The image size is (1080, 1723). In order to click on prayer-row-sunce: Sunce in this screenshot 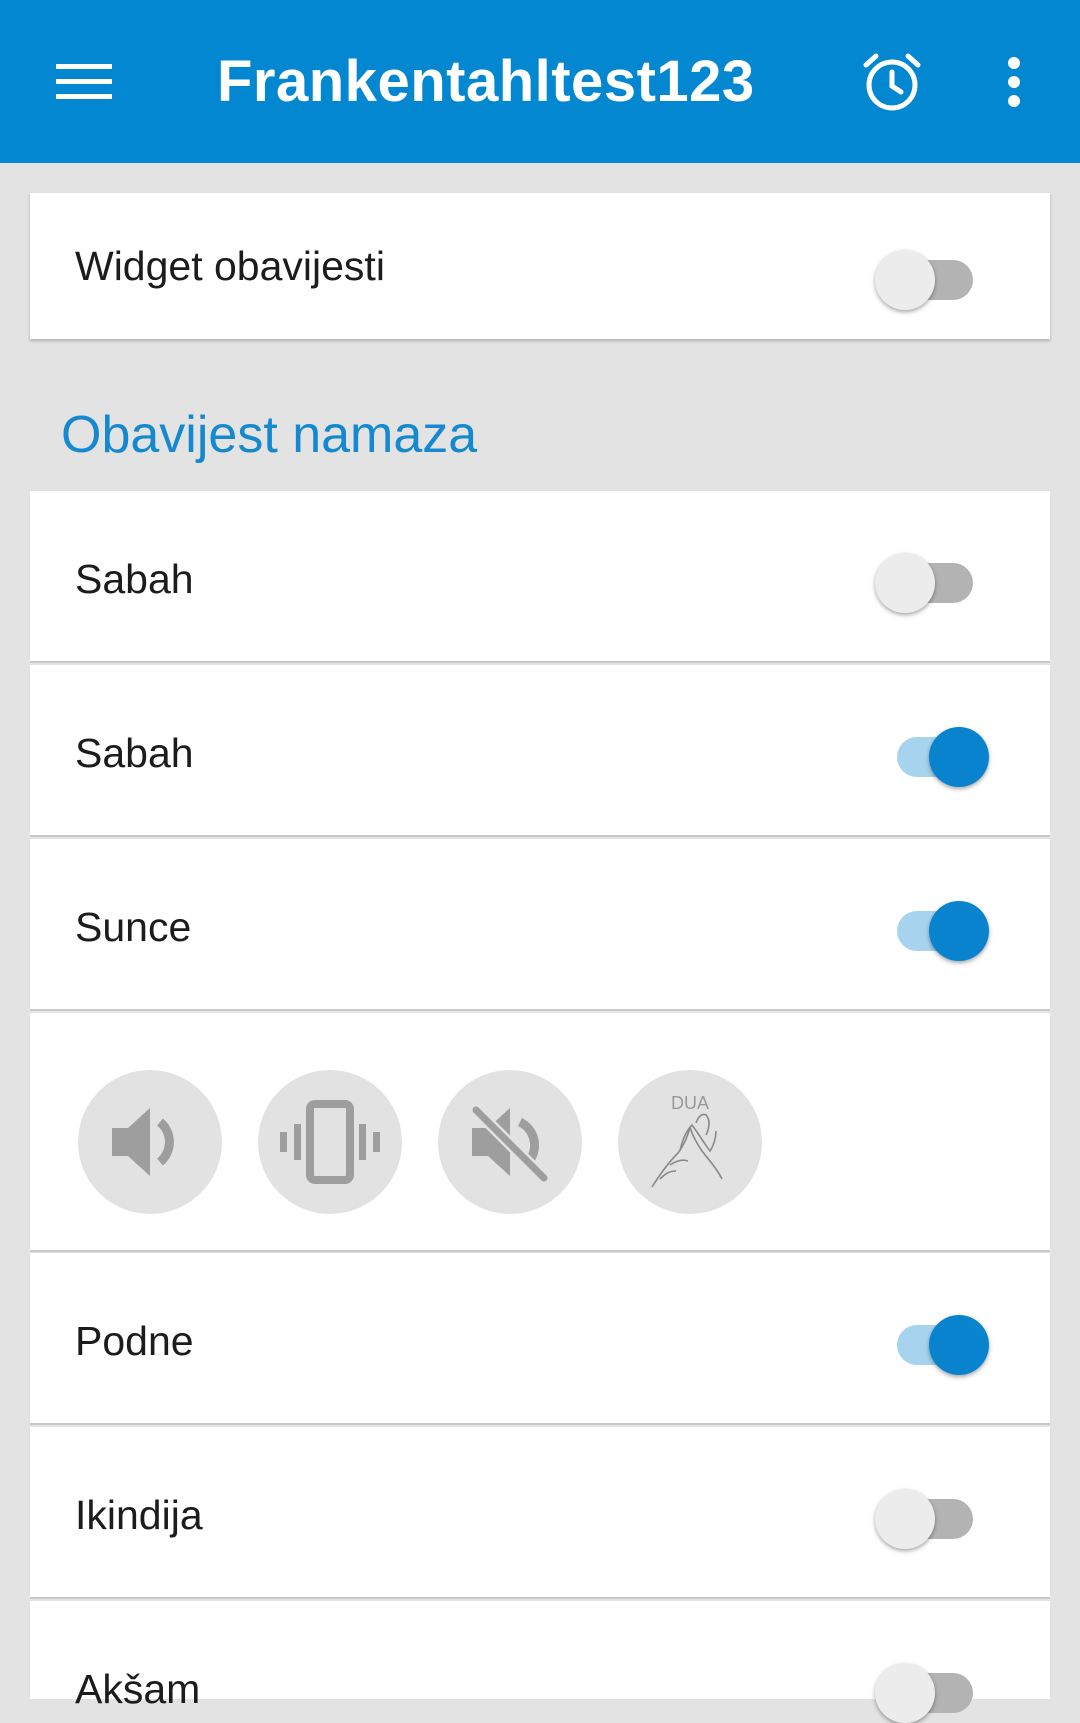, I will do `click(540, 925)`.